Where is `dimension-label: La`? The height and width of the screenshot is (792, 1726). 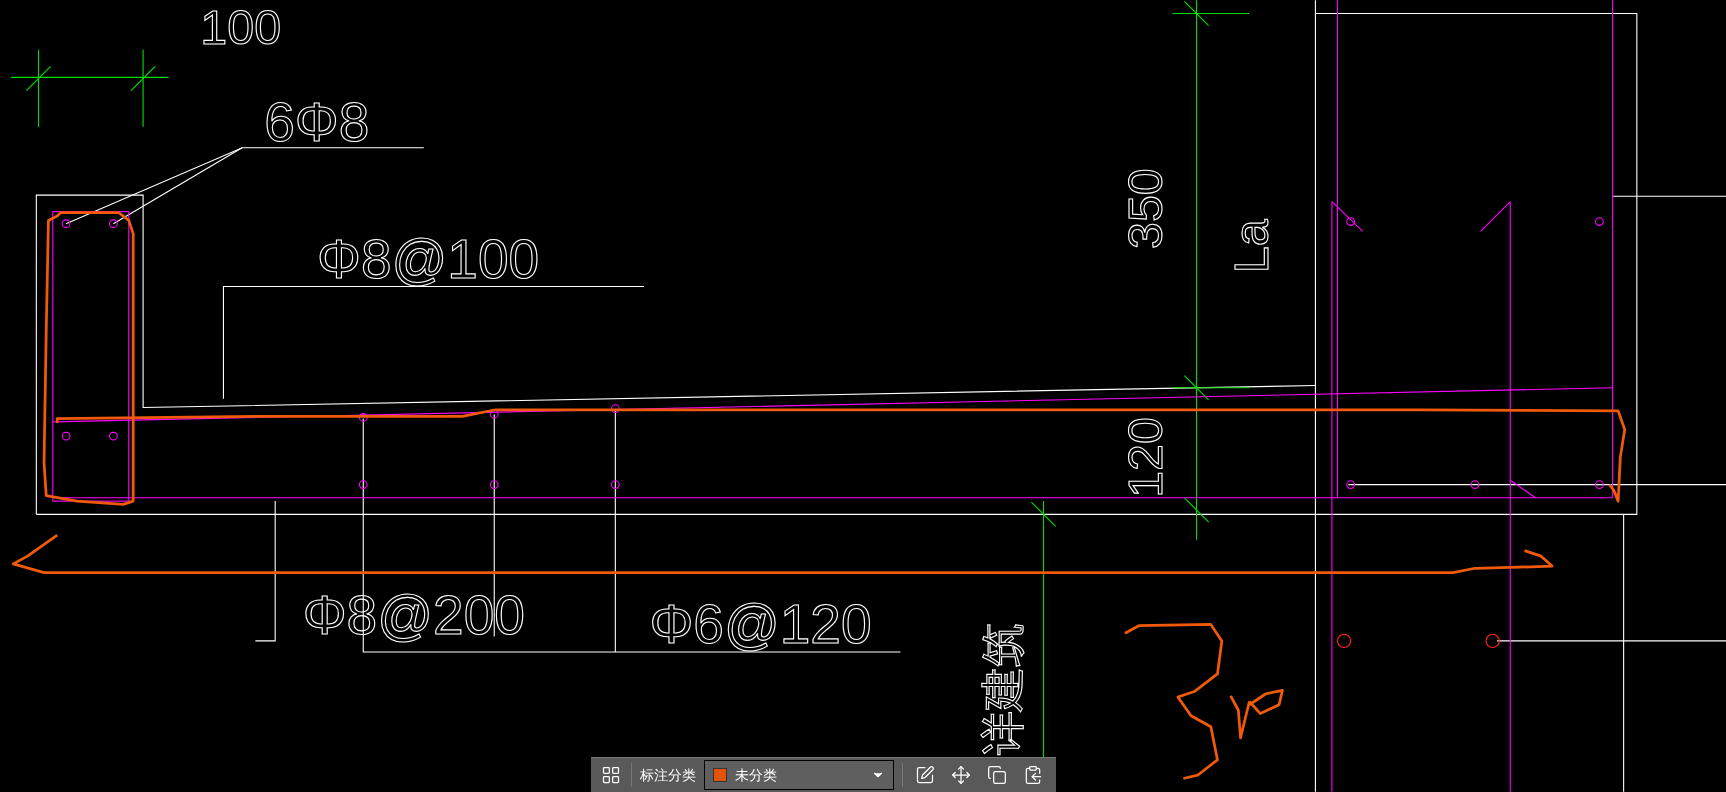
dimension-label: La is located at coordinates (1251, 246).